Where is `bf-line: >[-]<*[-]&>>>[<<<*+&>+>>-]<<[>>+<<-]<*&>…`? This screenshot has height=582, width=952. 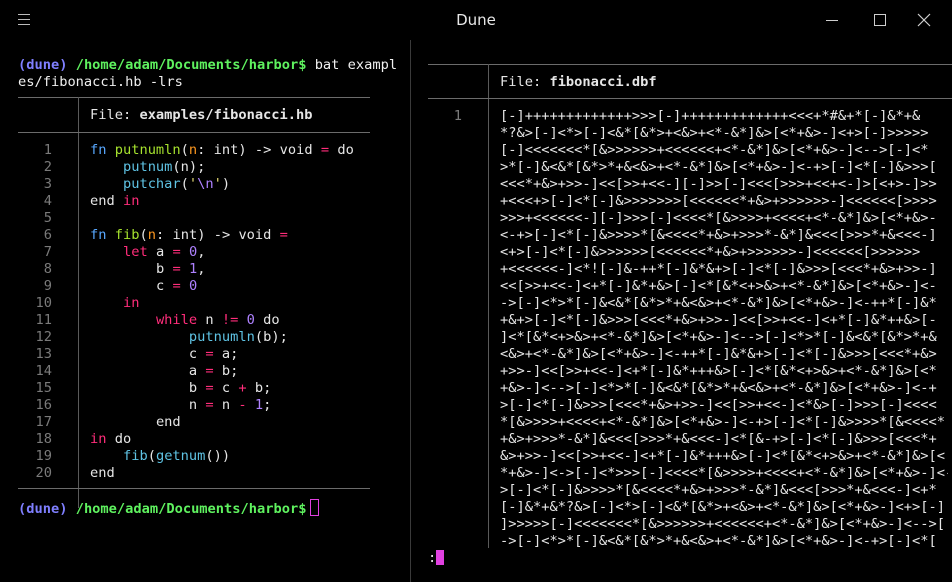 bf-line: >[-]<*[-]&>>>[<<<*+&>+>>-]<<[>>+<<-]<*&>… is located at coordinates (718, 405).